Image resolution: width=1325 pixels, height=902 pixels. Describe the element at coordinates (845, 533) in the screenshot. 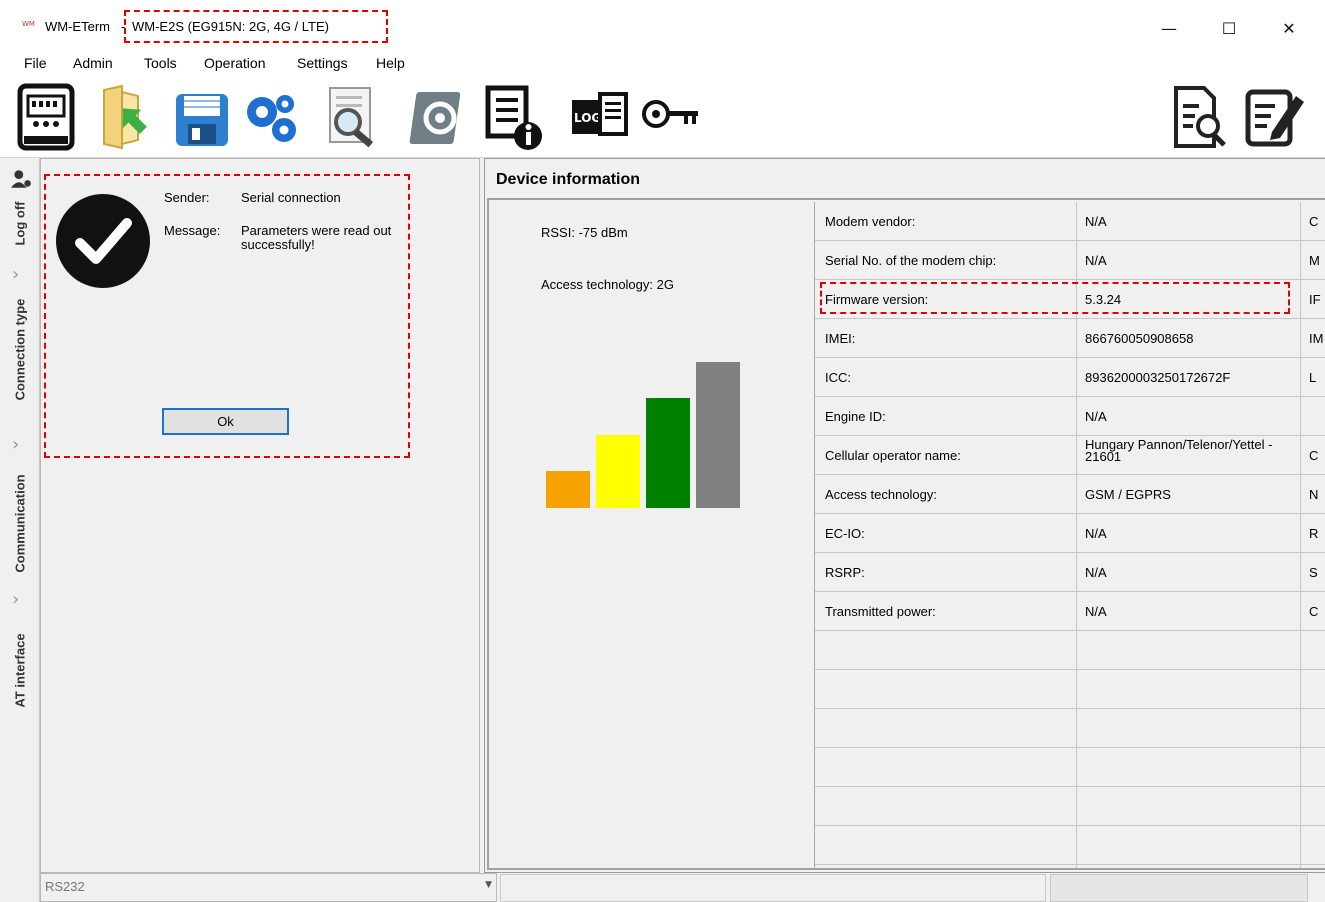

I see `row-name: EC-IO:` at that location.